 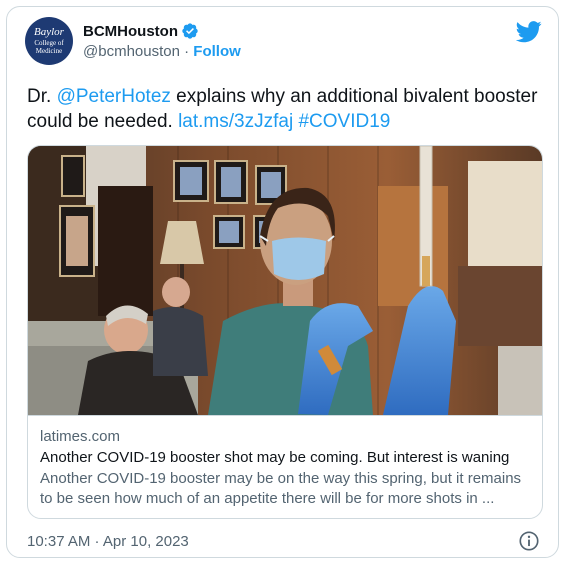 I want to click on info-icon, so click(x=529, y=541).